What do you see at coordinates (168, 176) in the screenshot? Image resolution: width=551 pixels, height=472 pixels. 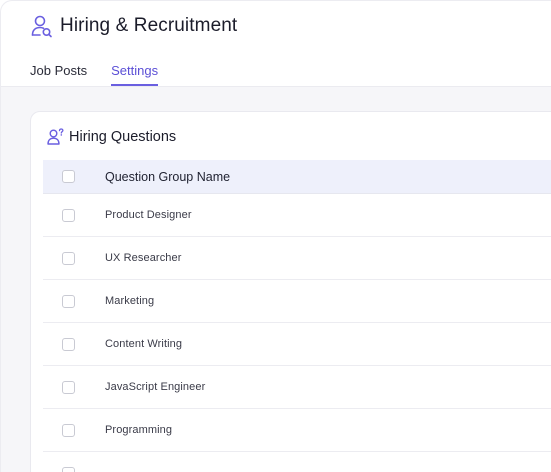 I see `column-header-question-group-name: Question Group Name` at bounding box center [168, 176].